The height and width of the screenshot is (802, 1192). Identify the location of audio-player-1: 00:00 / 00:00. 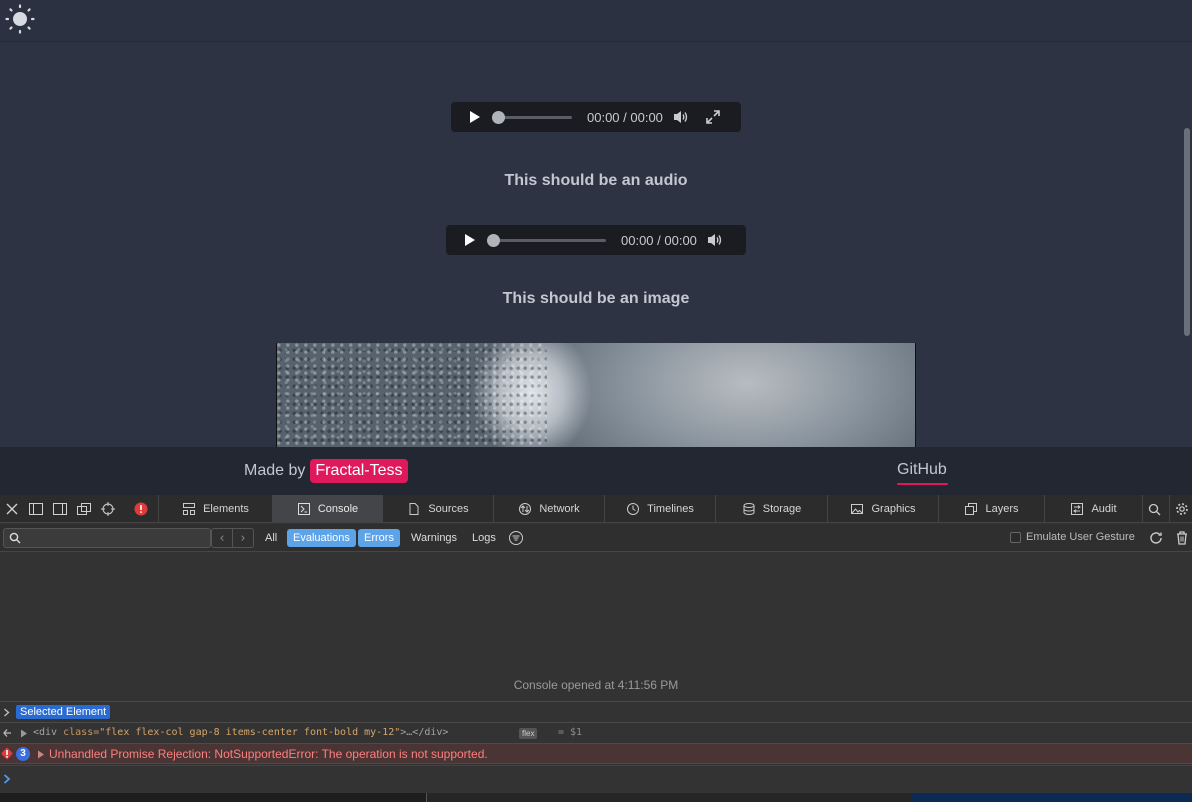
(596, 117).